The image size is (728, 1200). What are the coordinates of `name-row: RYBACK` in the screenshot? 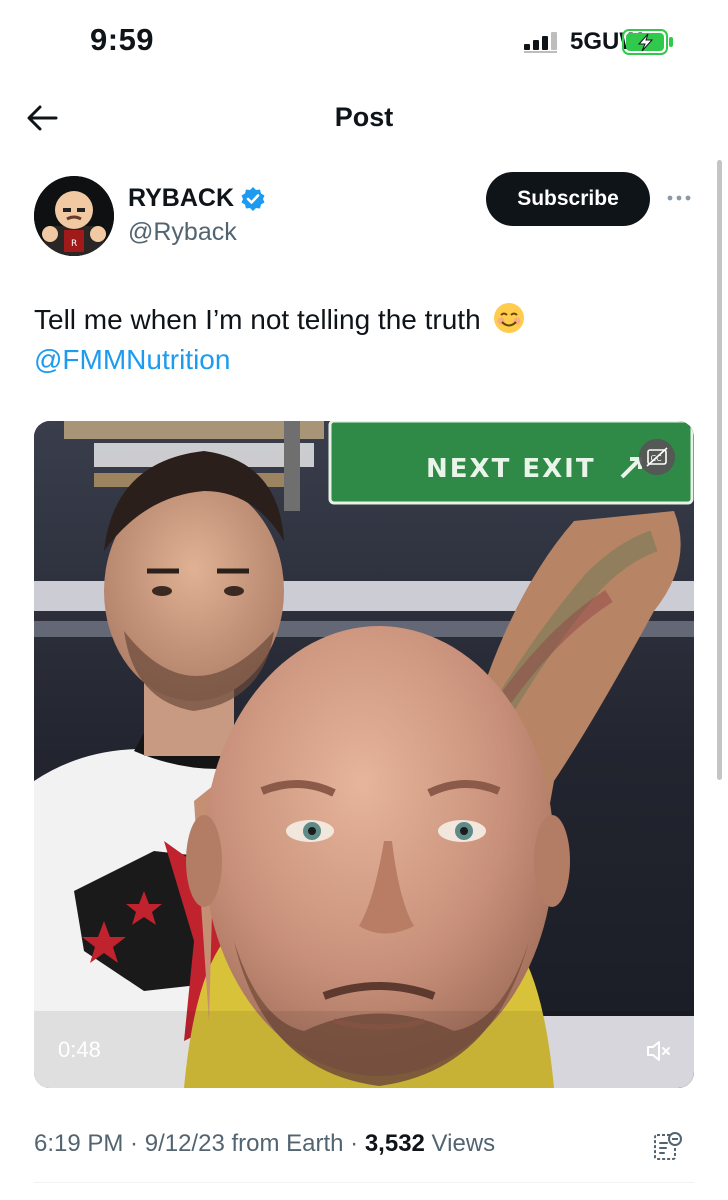 It's located at (197, 198).